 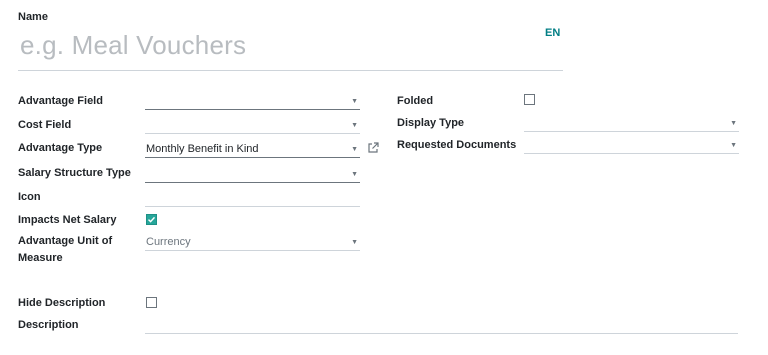 I want to click on folded-checkbox, so click(x=529, y=99).